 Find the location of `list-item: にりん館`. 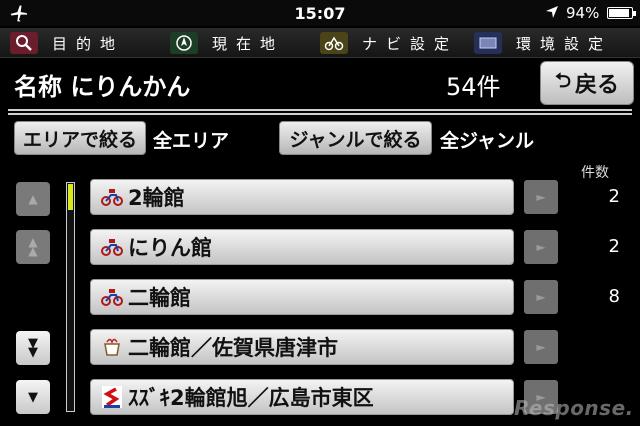

list-item: にりん館 is located at coordinates (302, 247).